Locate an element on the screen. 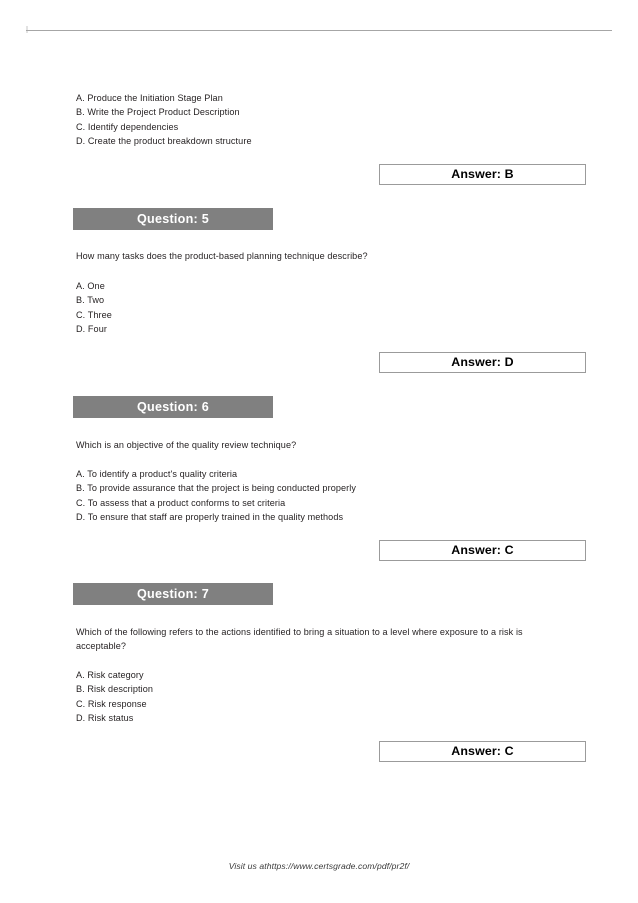 The height and width of the screenshot is (903, 638). question-header-label: Question: 7 is located at coordinates (173, 593).